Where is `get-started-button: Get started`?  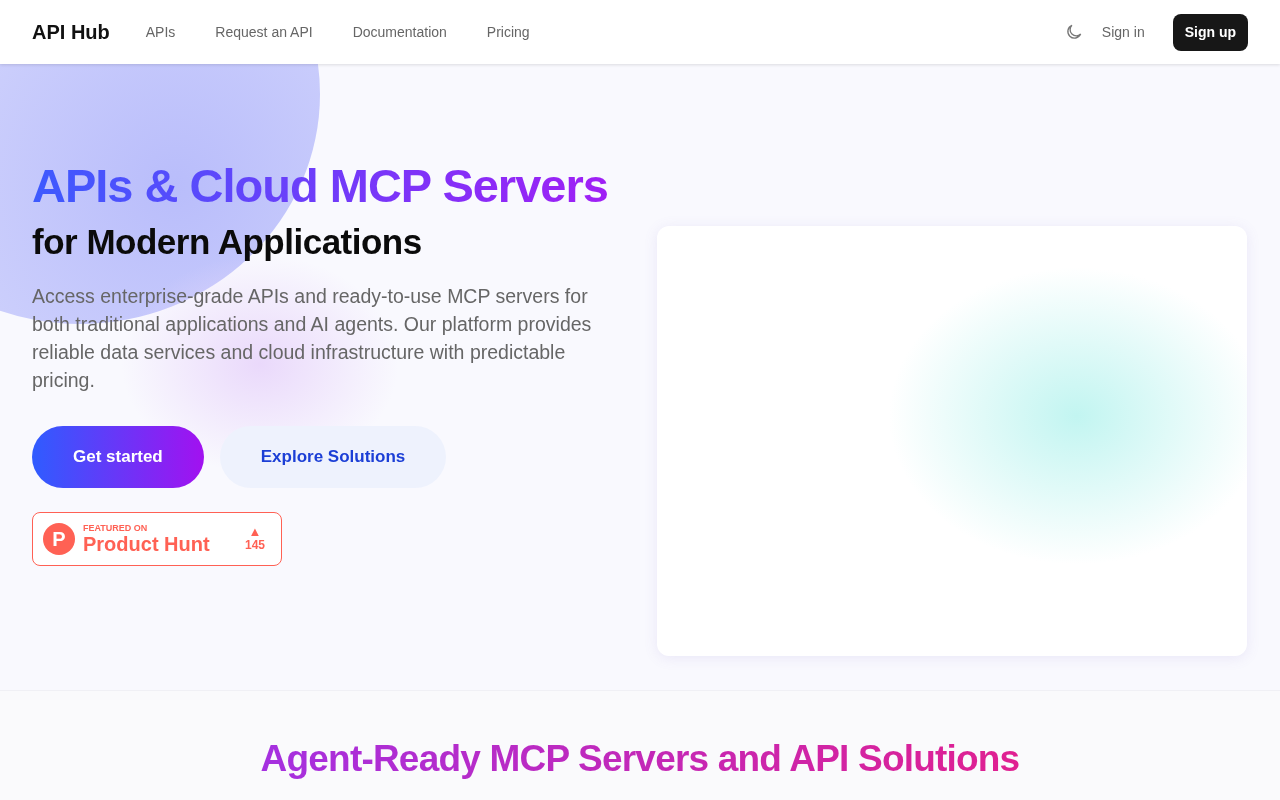 get-started-button: Get started is located at coordinates (118, 457).